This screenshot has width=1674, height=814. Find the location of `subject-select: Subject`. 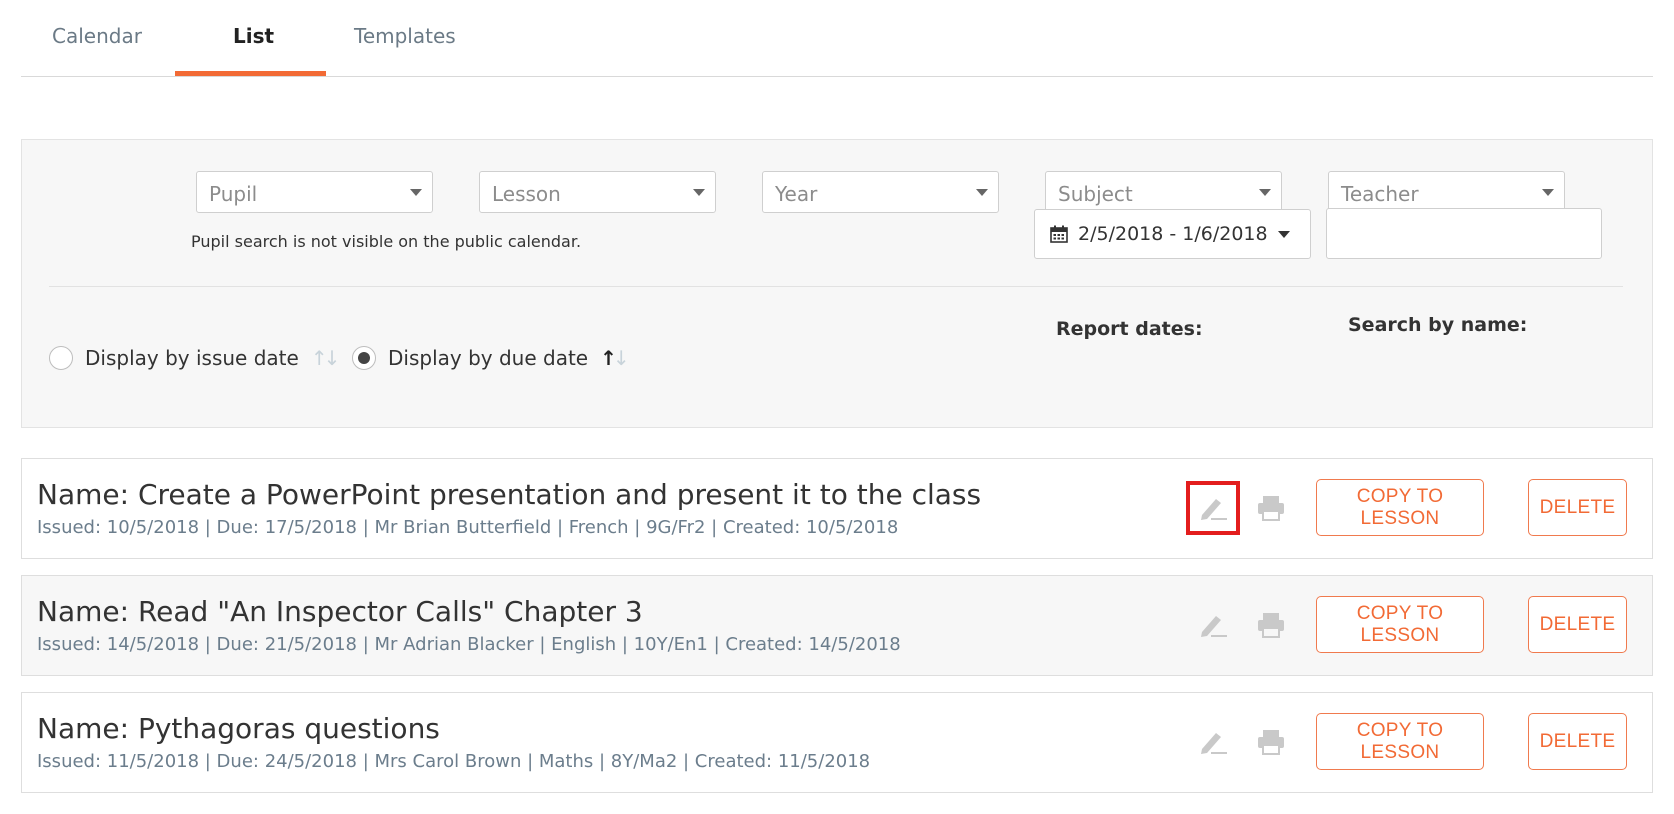

subject-select: Subject is located at coordinates (1163, 192).